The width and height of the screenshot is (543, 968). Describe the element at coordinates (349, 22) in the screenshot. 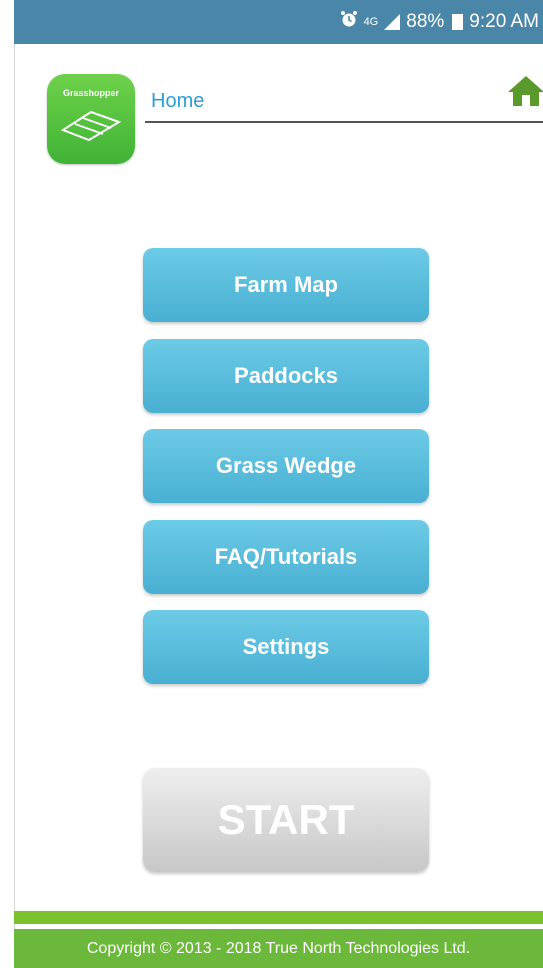

I see `alarm-icon` at that location.